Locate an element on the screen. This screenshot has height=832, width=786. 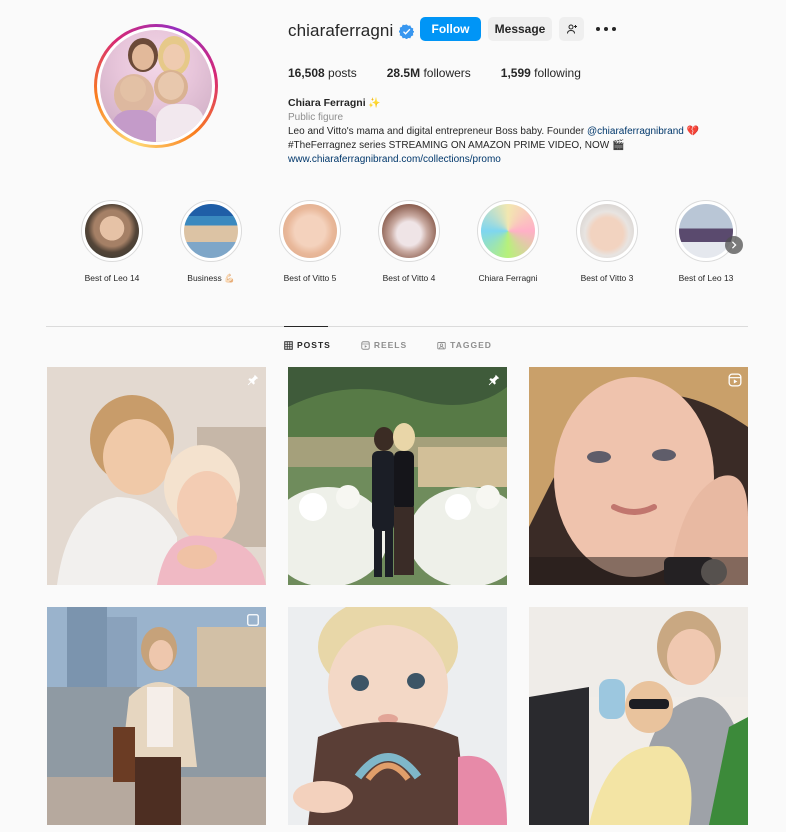
highlight-item: Business 💪🏻 is located at coordinates (211, 242).